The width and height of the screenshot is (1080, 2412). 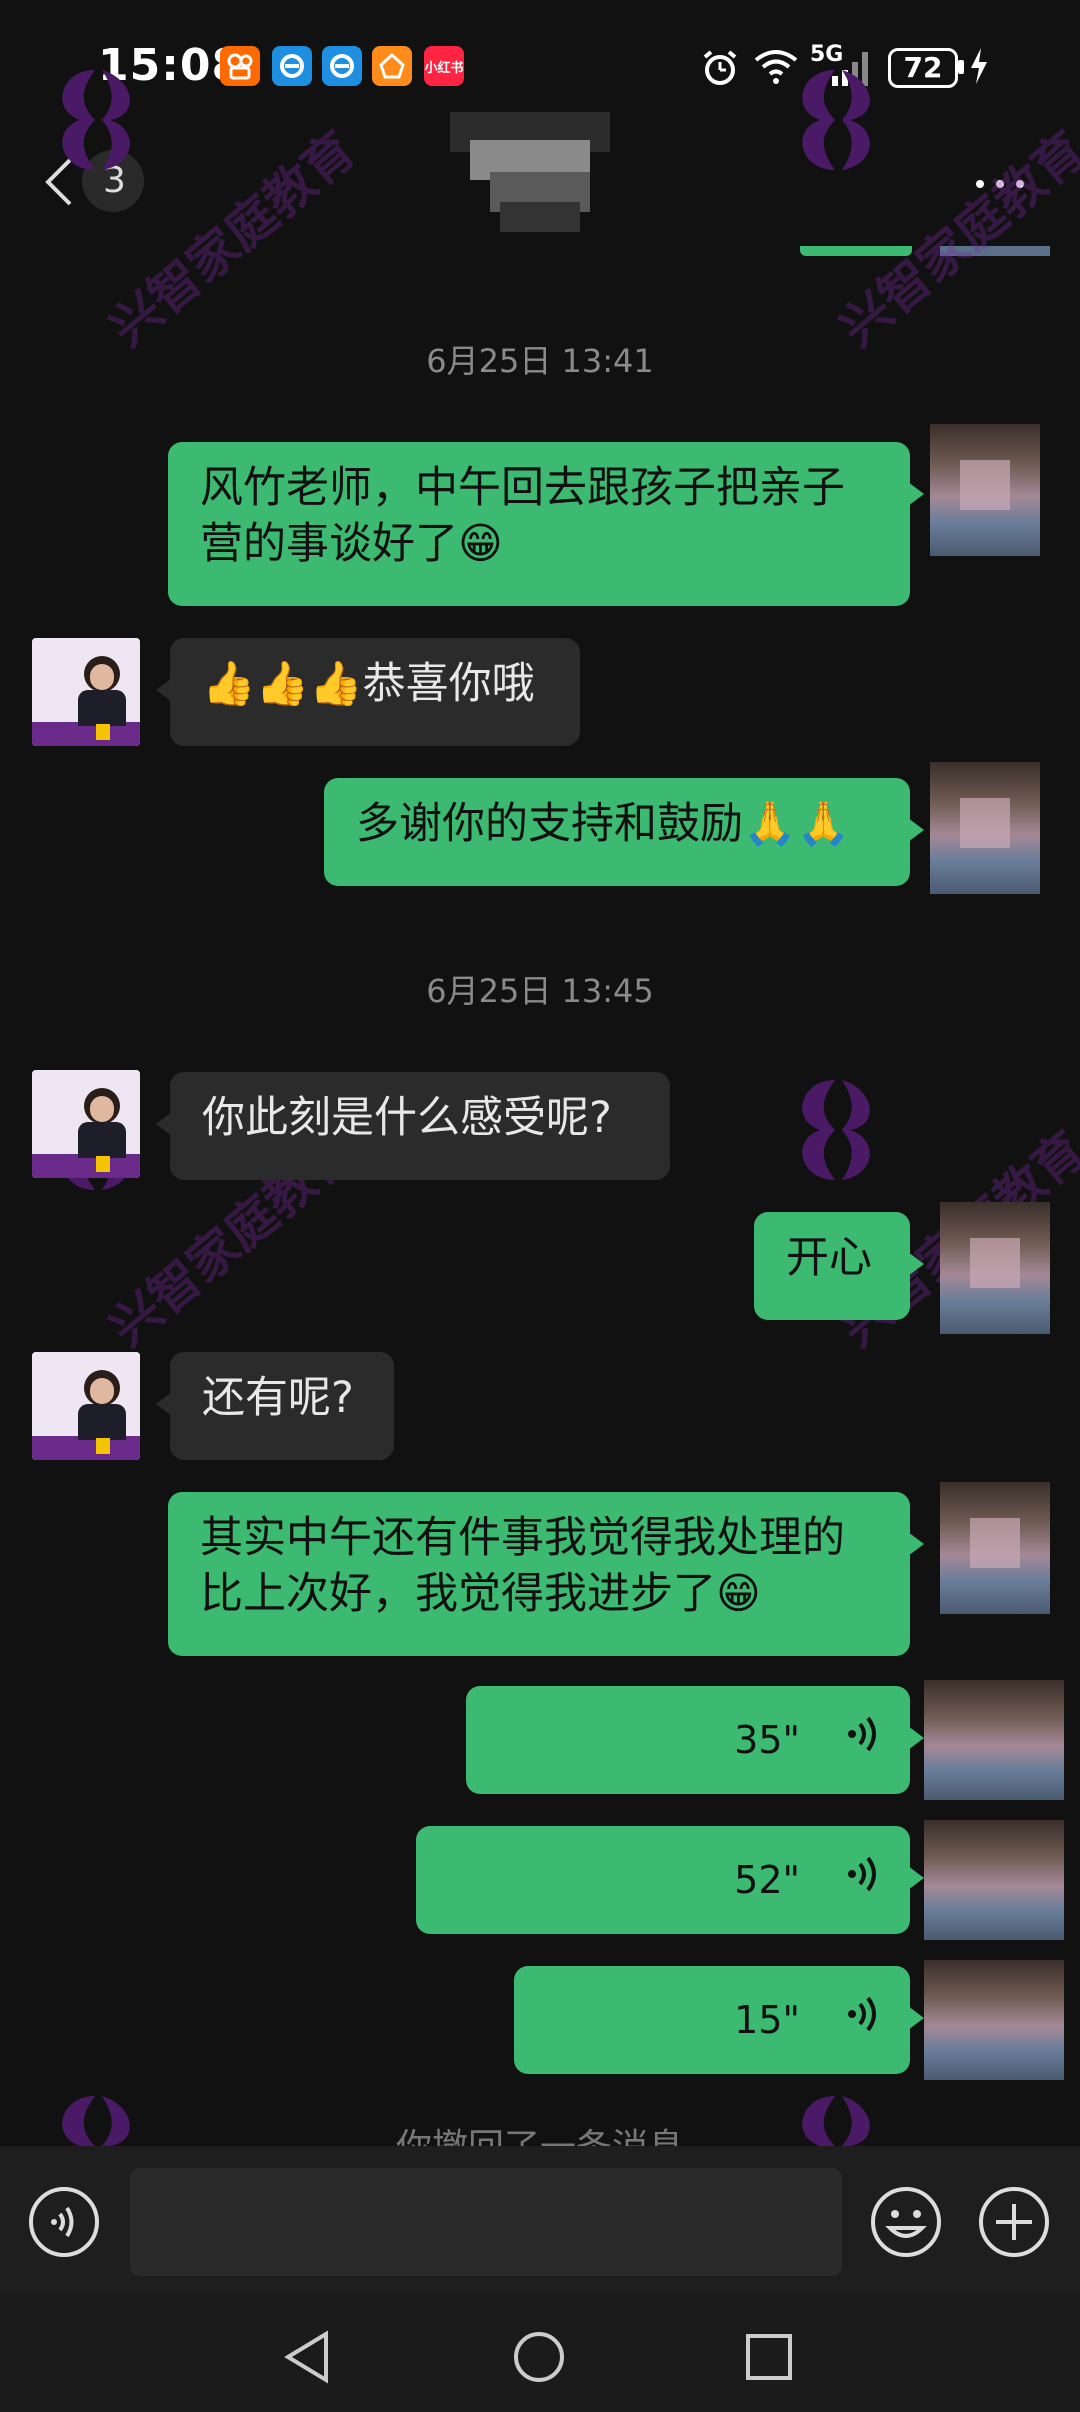 What do you see at coordinates (486, 2222) in the screenshot?
I see `message-input` at bounding box center [486, 2222].